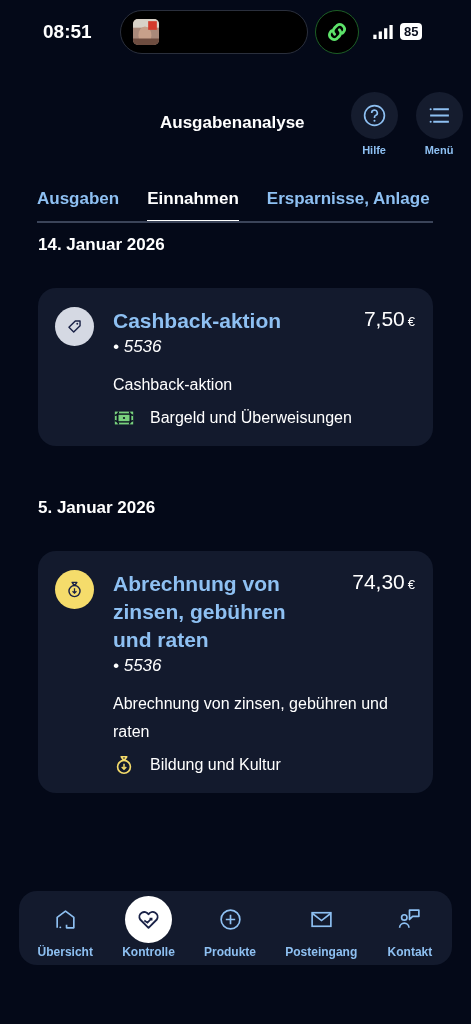 The width and height of the screenshot is (471, 1024). What do you see at coordinates (411, 31) in the screenshot?
I see `battery-level: 85` at bounding box center [411, 31].